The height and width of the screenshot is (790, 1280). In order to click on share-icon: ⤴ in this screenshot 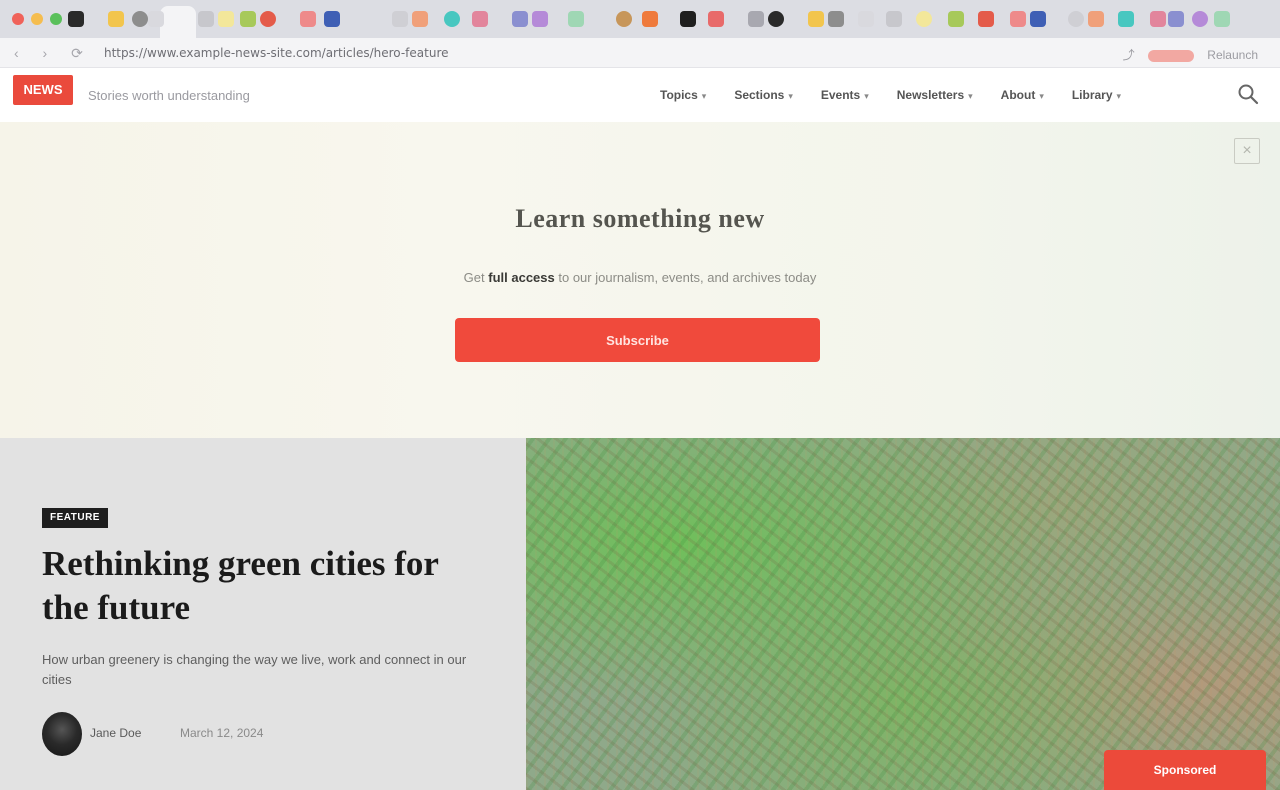, I will do `click(1129, 55)`.